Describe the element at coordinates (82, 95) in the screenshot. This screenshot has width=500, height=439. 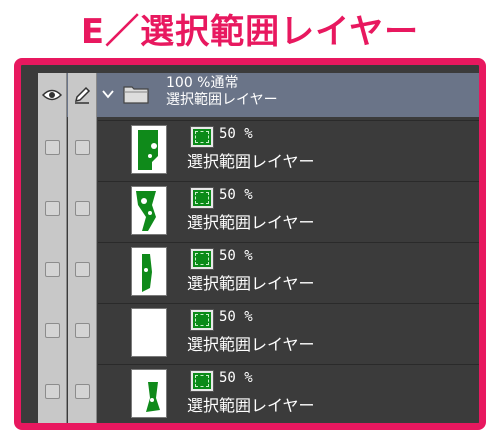
I see `pen-icon` at that location.